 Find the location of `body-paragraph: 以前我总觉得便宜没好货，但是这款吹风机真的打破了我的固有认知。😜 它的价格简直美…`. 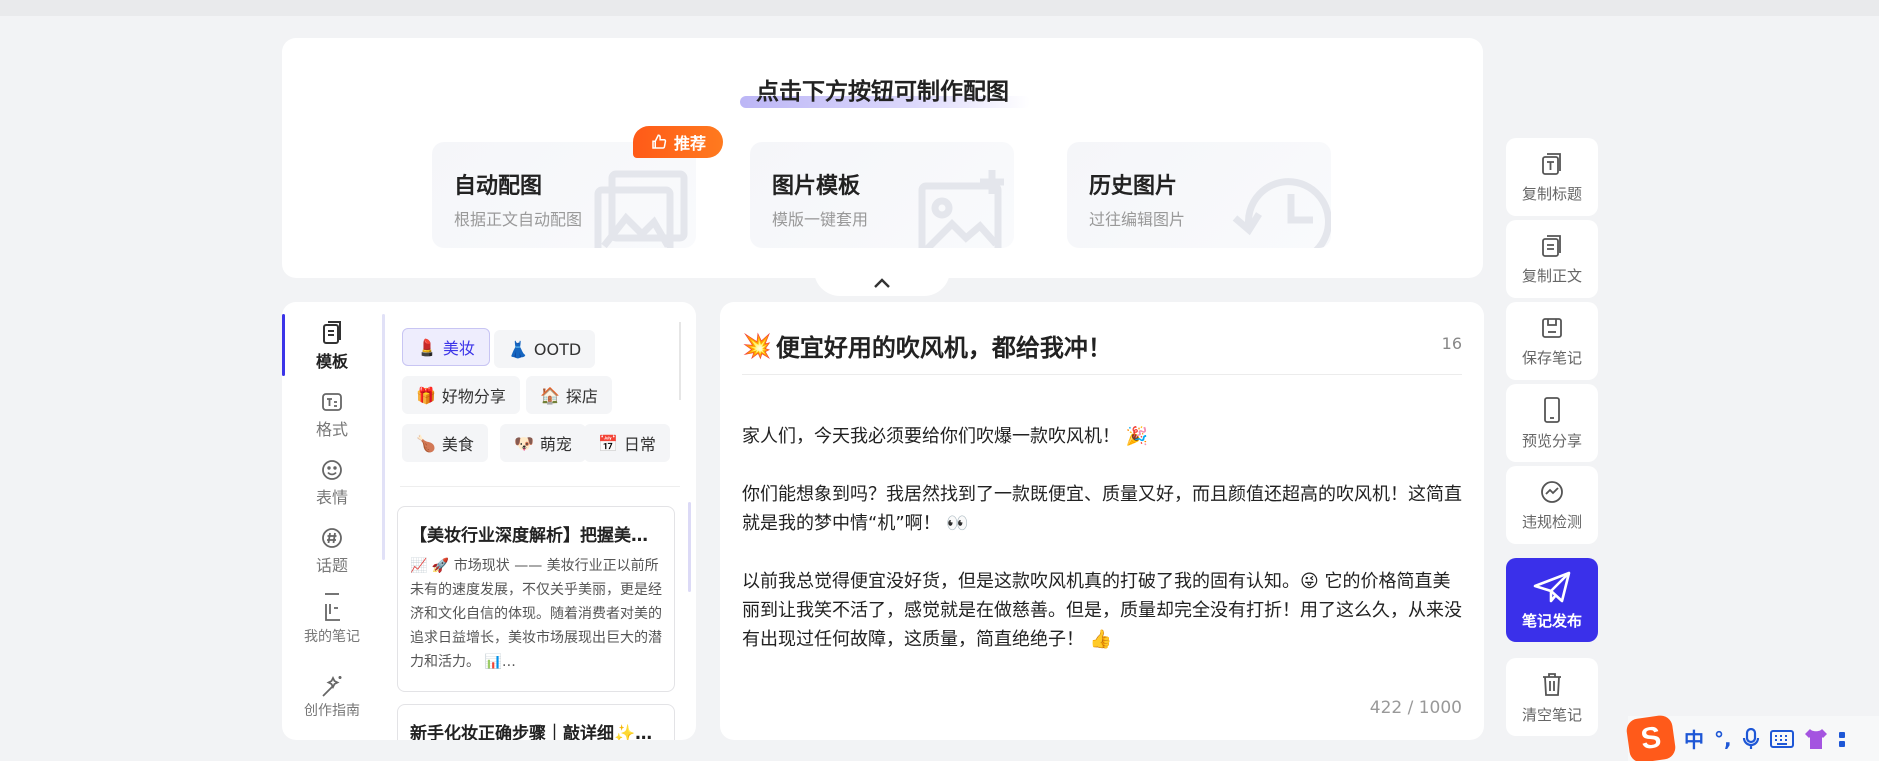

body-paragraph: 以前我总觉得便宜没好货，但是这款吹风机真的打破了我的固有认知。😜 它的价格简直美… is located at coordinates (1102, 610).